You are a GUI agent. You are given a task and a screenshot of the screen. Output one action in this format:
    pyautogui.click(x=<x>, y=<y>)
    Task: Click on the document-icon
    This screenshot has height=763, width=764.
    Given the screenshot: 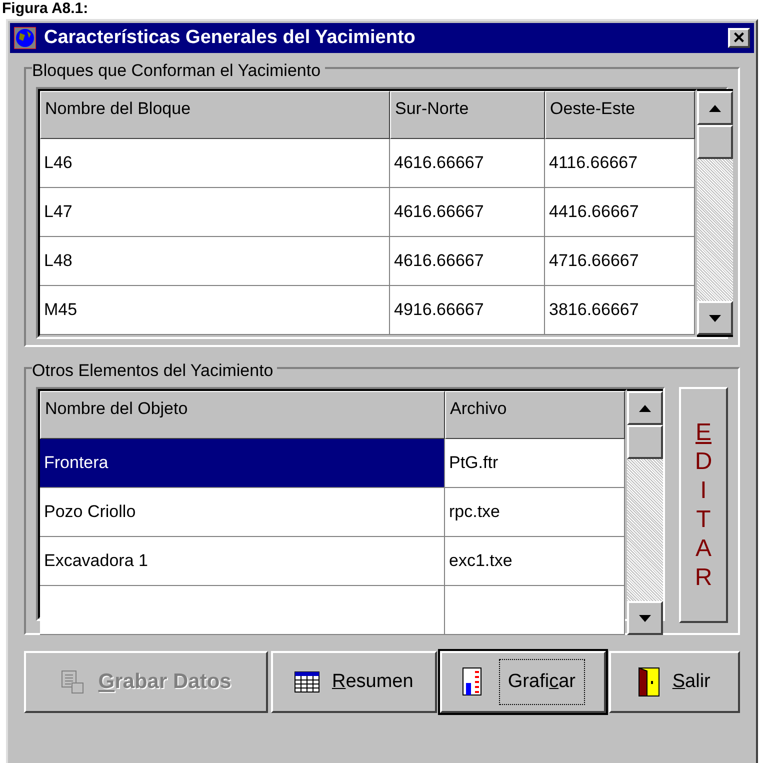 What is the action you would take?
    pyautogui.click(x=73, y=682)
    